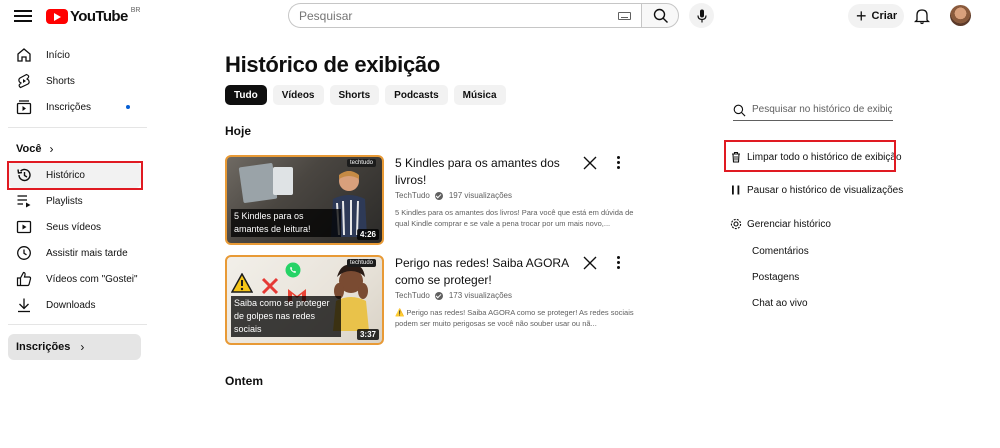 This screenshot has width=1000, height=448. I want to click on sidebar-you-header: Você ›, so click(34, 149).